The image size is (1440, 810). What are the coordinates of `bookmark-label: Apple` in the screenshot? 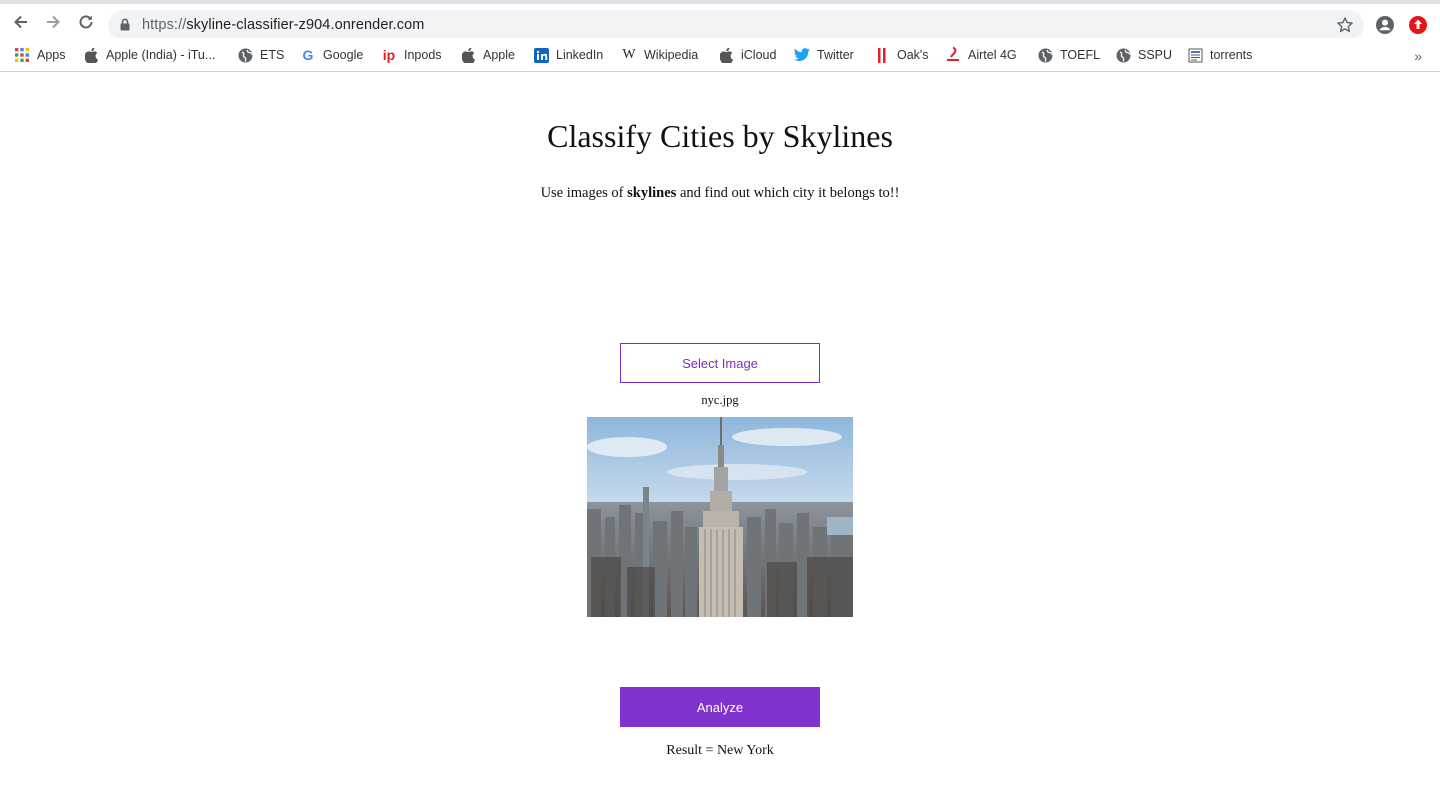 It's located at (499, 55).